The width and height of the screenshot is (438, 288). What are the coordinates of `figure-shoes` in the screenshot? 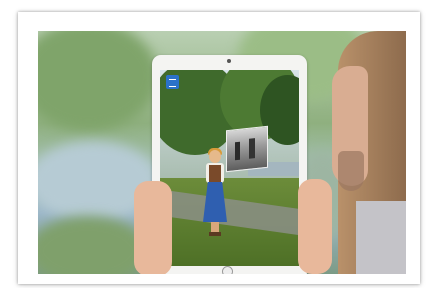 It's located at (215, 234).